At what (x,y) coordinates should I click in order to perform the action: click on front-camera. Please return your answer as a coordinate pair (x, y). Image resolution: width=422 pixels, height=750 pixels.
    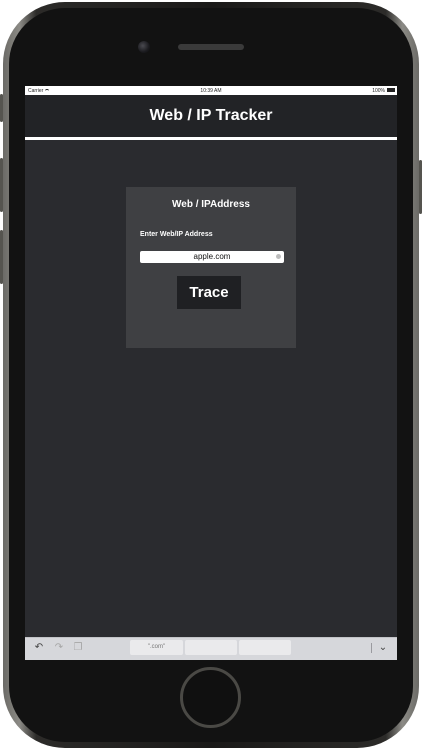
    Looking at the image, I should click on (144, 47).